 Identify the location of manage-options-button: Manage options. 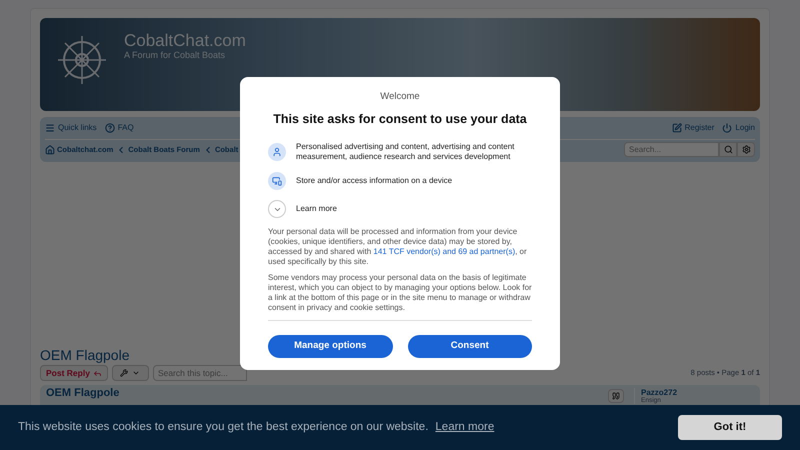
(330, 346).